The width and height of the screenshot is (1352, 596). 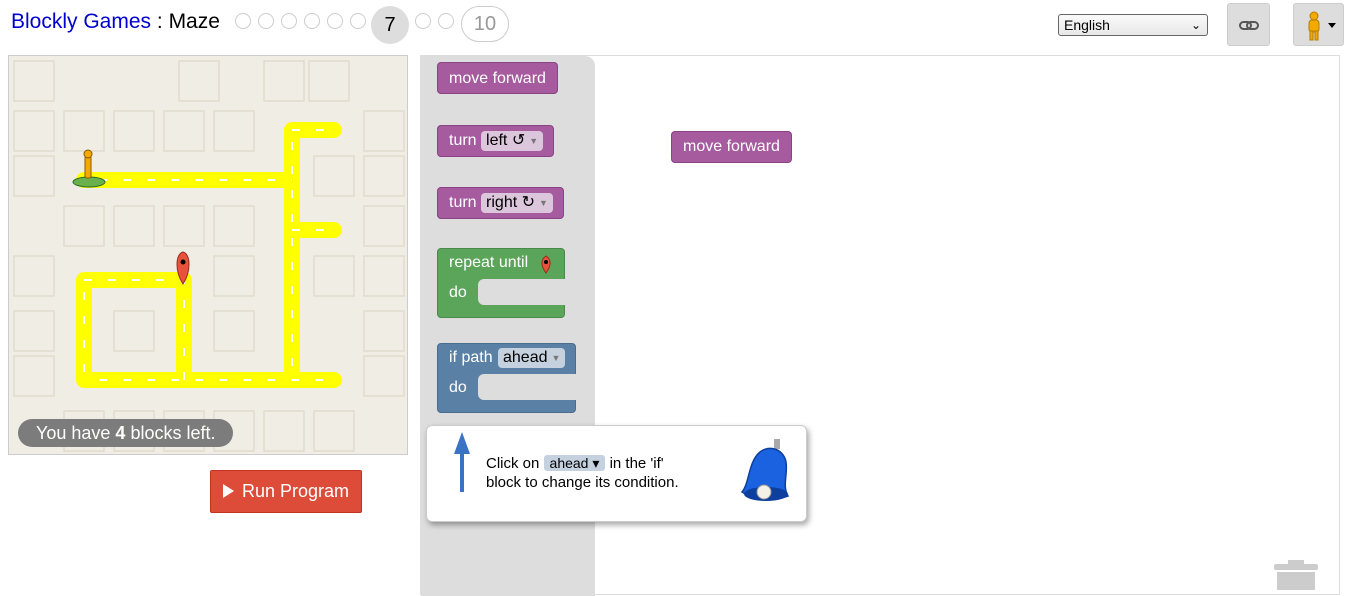 I want to click on turn-left-dropdown: left ↺ ▼, so click(x=512, y=141).